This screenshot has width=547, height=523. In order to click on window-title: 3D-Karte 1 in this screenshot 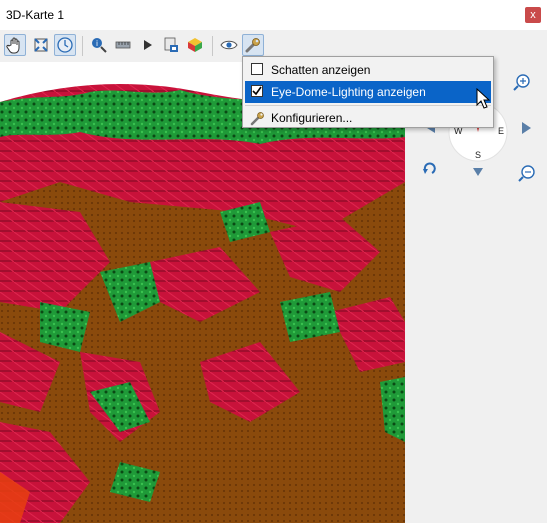, I will do `click(35, 15)`.